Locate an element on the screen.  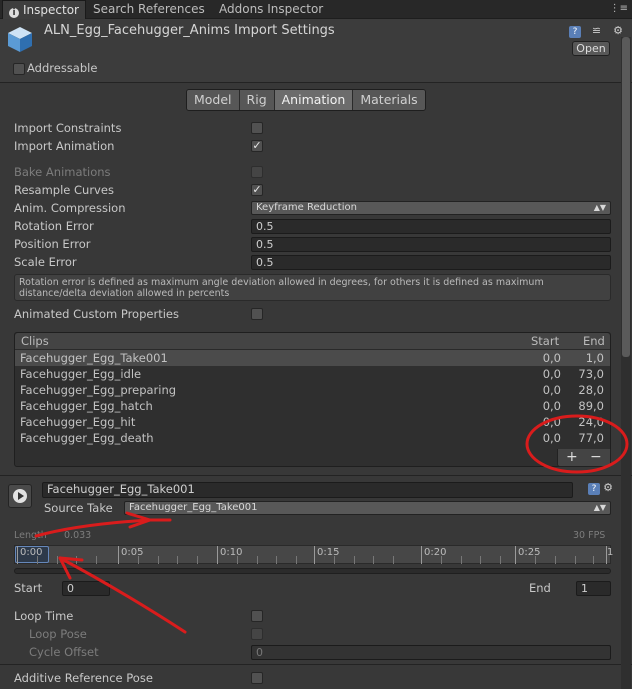
scale-error-label: Scale Error is located at coordinates (45, 262).